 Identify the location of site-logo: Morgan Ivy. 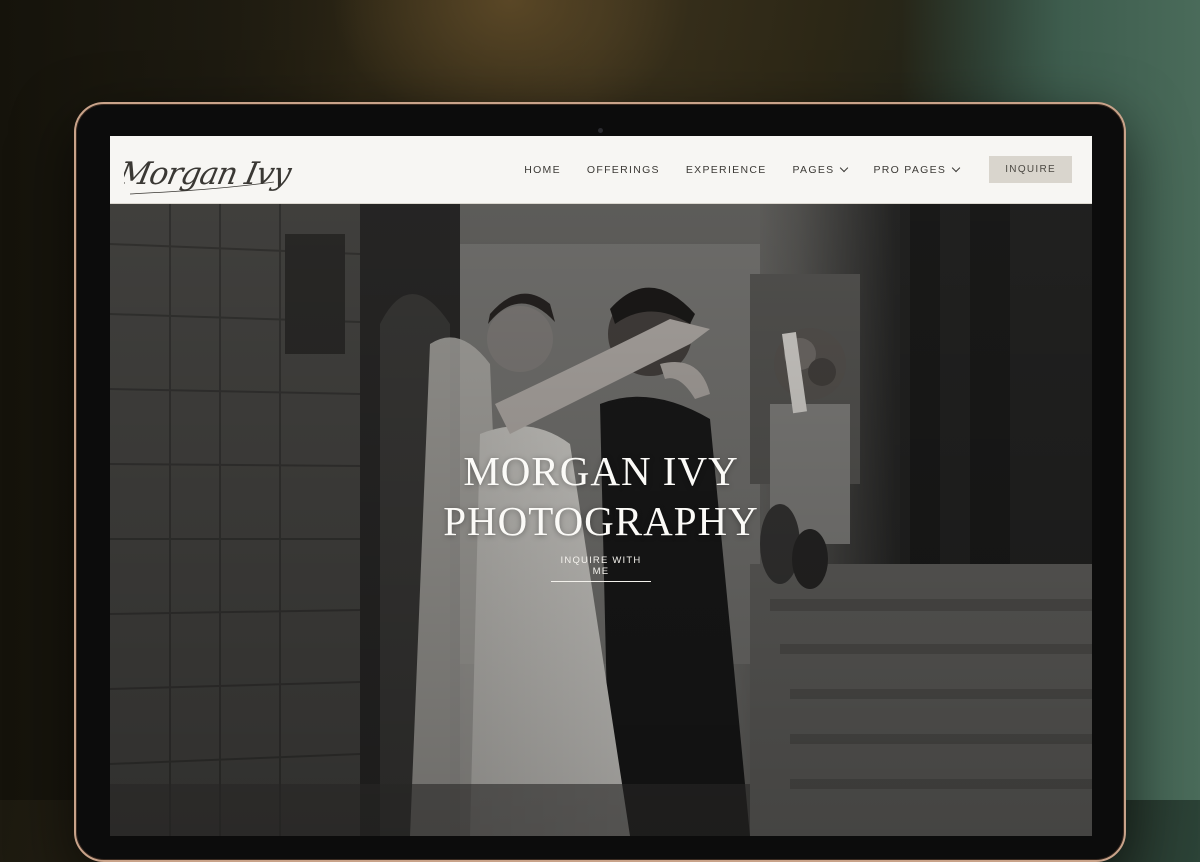
(205, 170).